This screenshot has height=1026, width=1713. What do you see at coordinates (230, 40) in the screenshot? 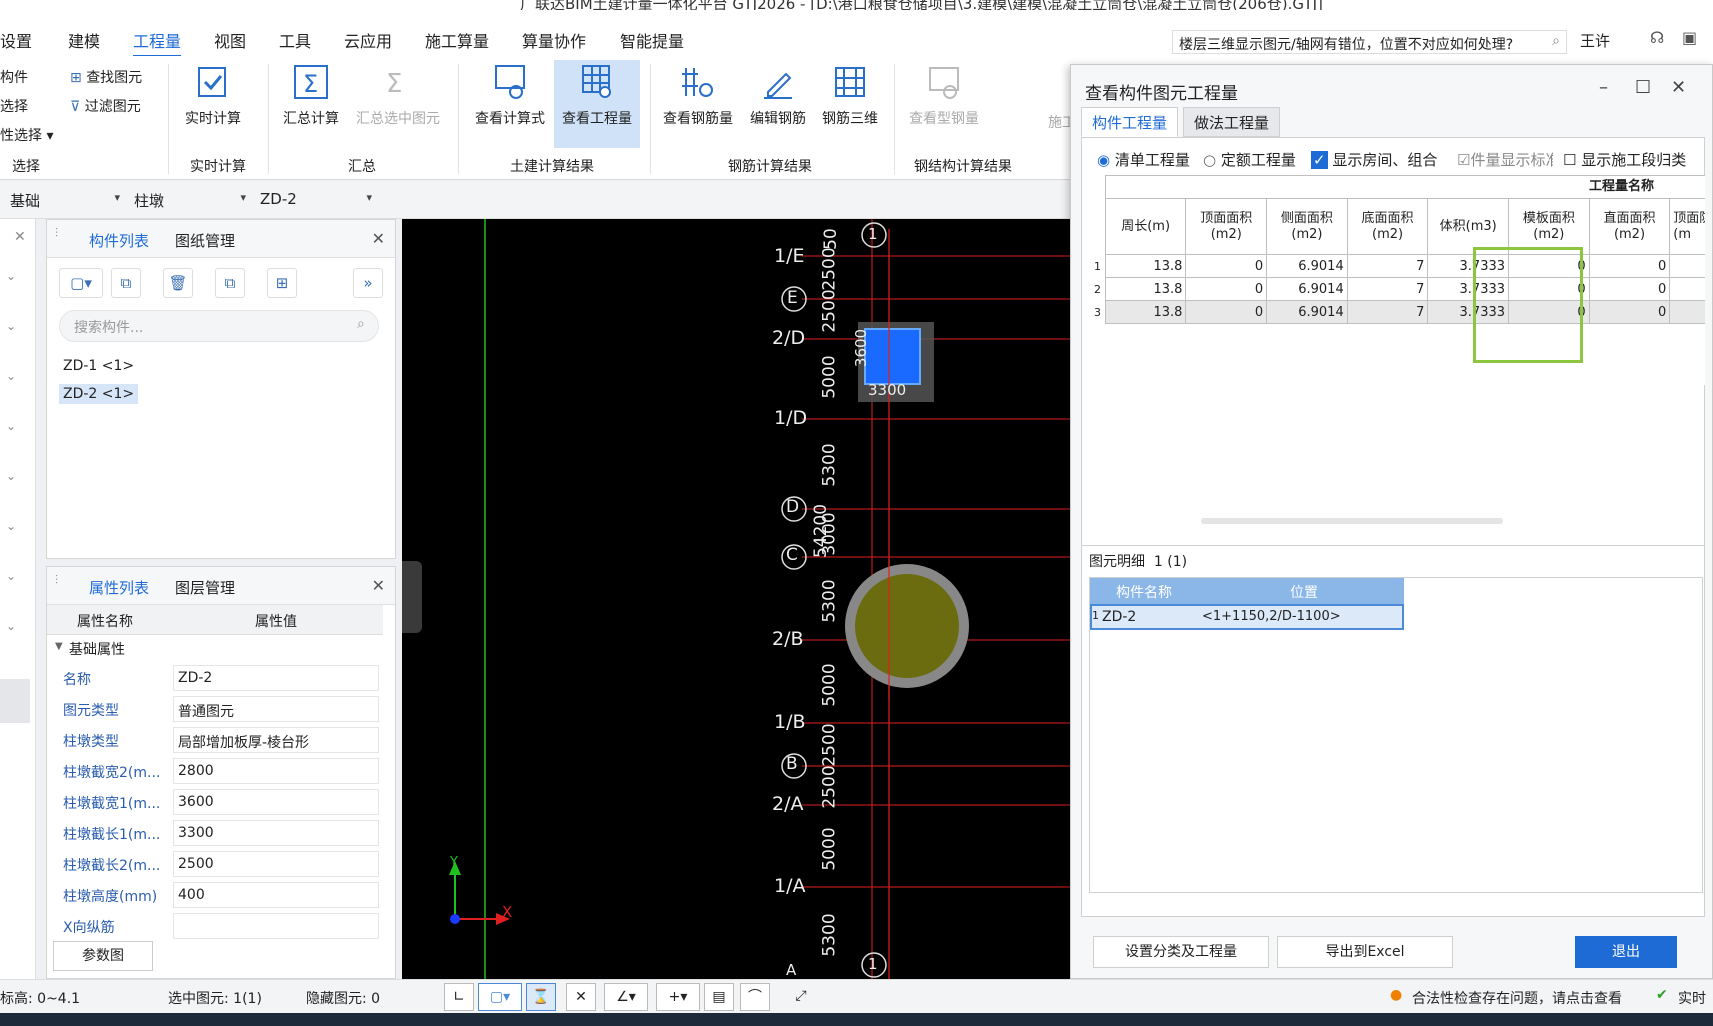
I see `menu-view: 视图` at bounding box center [230, 40].